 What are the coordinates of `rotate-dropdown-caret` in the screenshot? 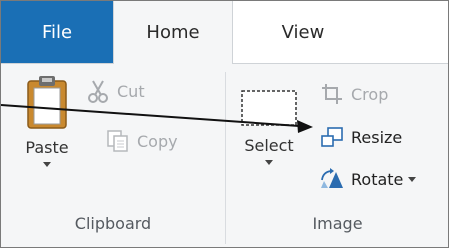 It's located at (412, 179).